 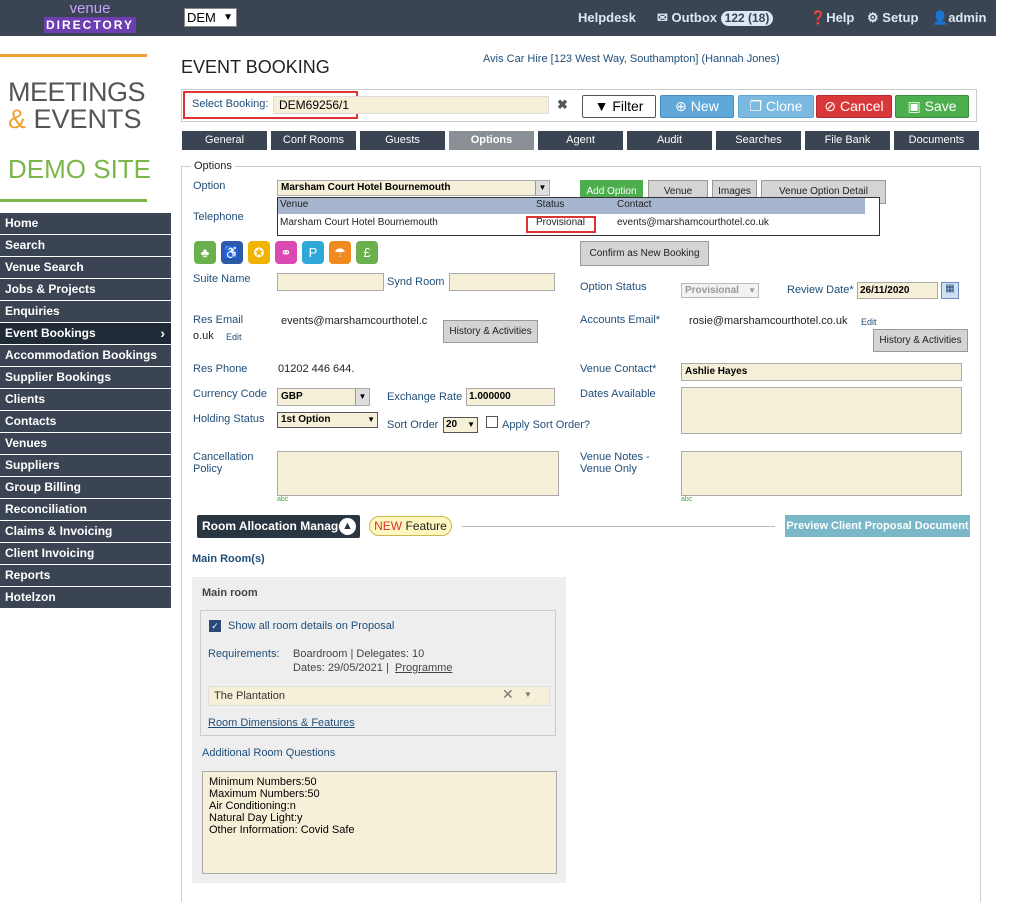 What do you see at coordinates (932, 106) in the screenshot?
I see `save-button: ▣ Save` at bounding box center [932, 106].